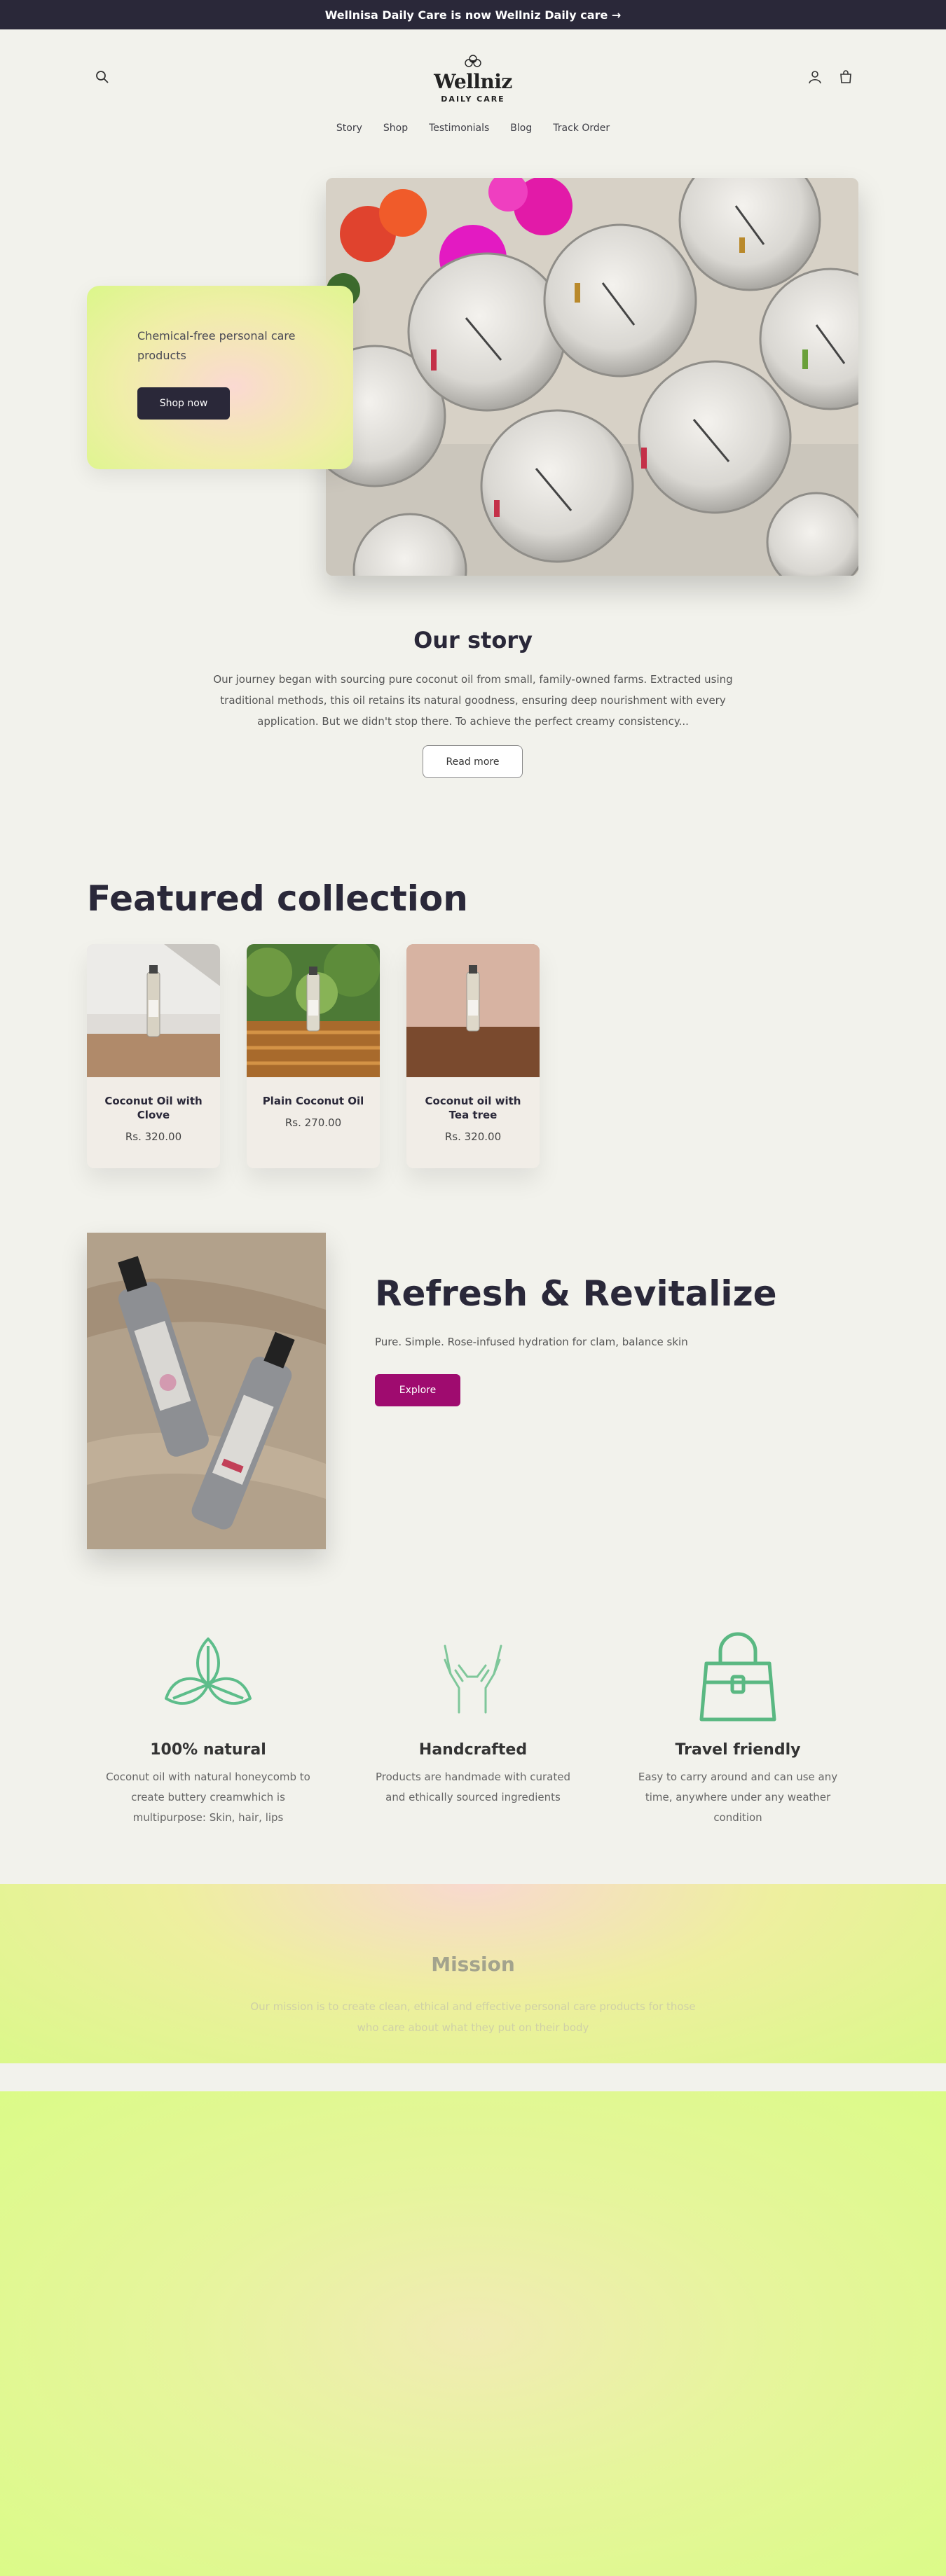  What do you see at coordinates (184, 403) in the screenshot?
I see `shop-now-button: Shop now` at bounding box center [184, 403].